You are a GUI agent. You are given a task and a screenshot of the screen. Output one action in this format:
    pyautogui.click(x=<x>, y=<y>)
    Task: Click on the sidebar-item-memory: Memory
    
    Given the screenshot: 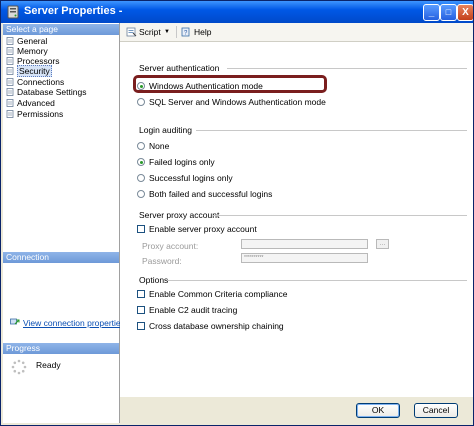 What is the action you would take?
    pyautogui.click(x=27, y=51)
    